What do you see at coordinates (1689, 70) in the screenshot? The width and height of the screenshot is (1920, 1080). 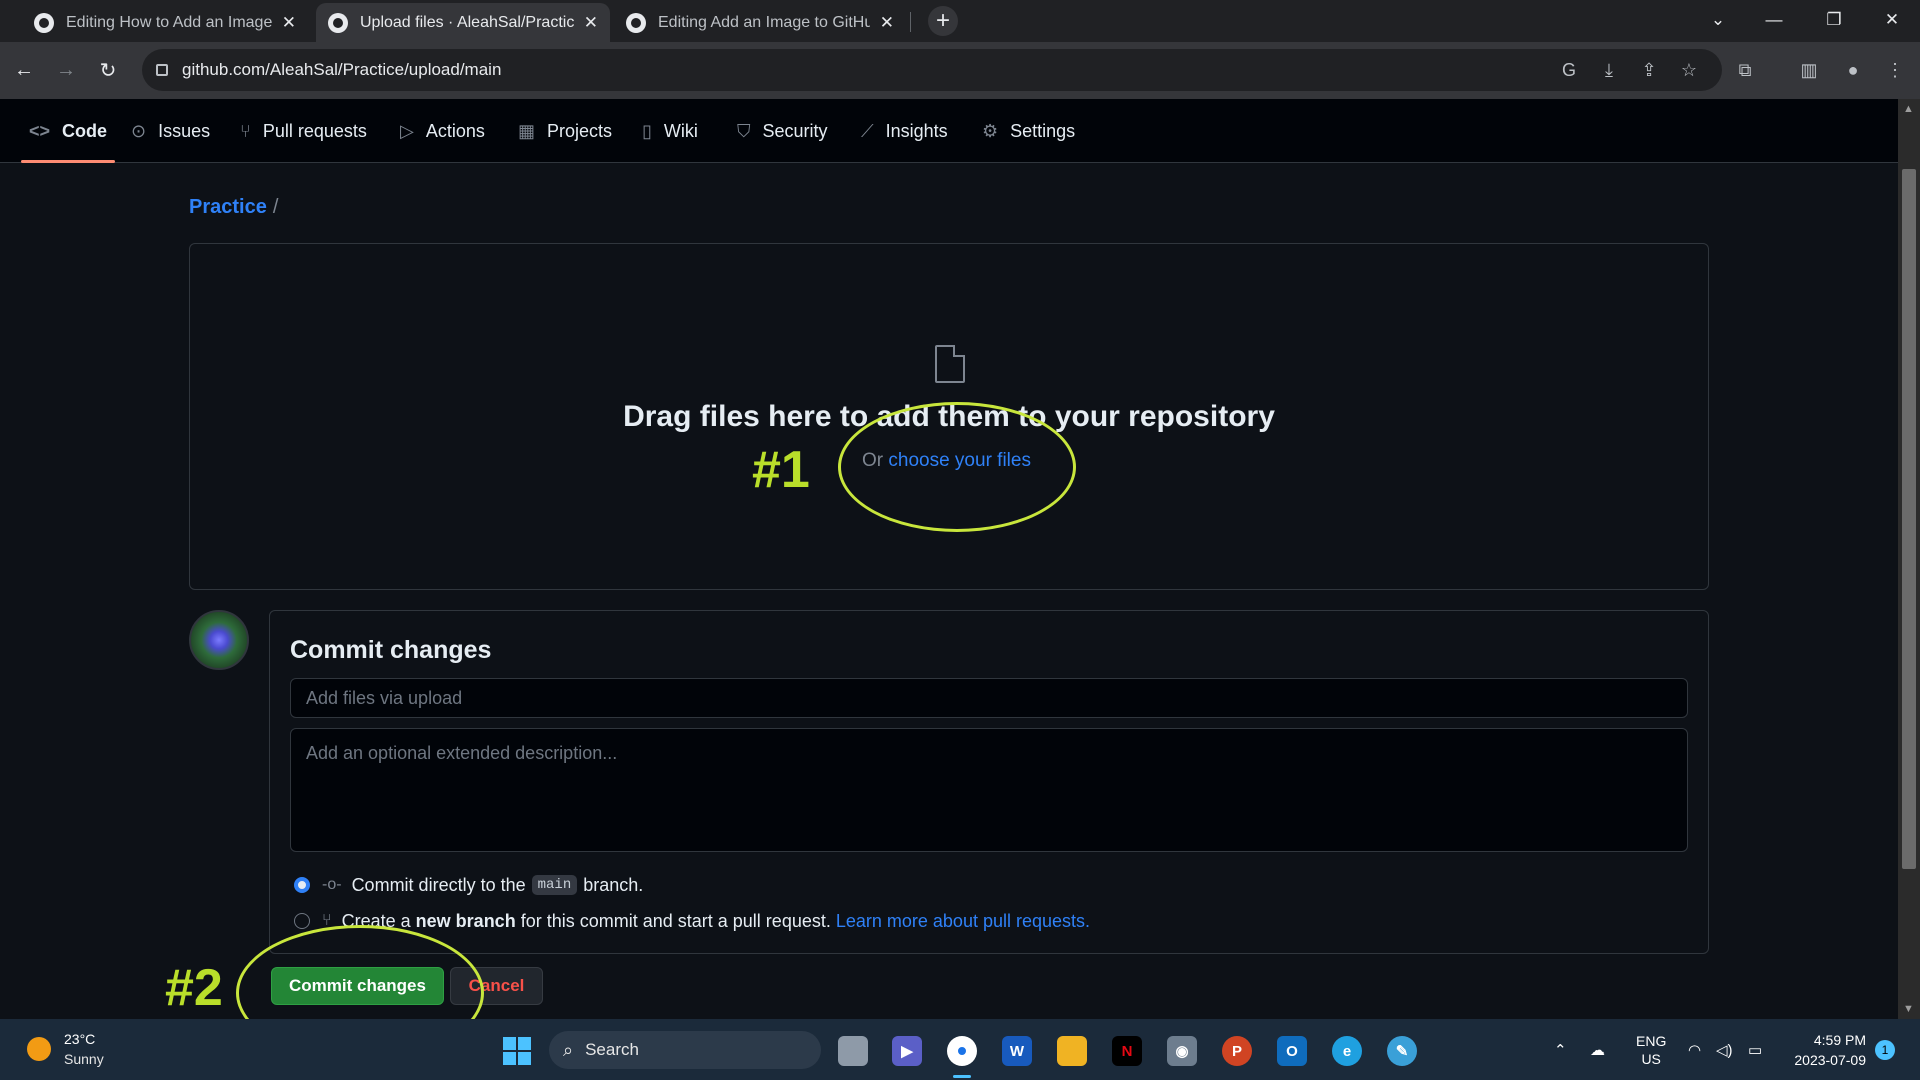 I see `bookmark-star-icon: ☆` at bounding box center [1689, 70].